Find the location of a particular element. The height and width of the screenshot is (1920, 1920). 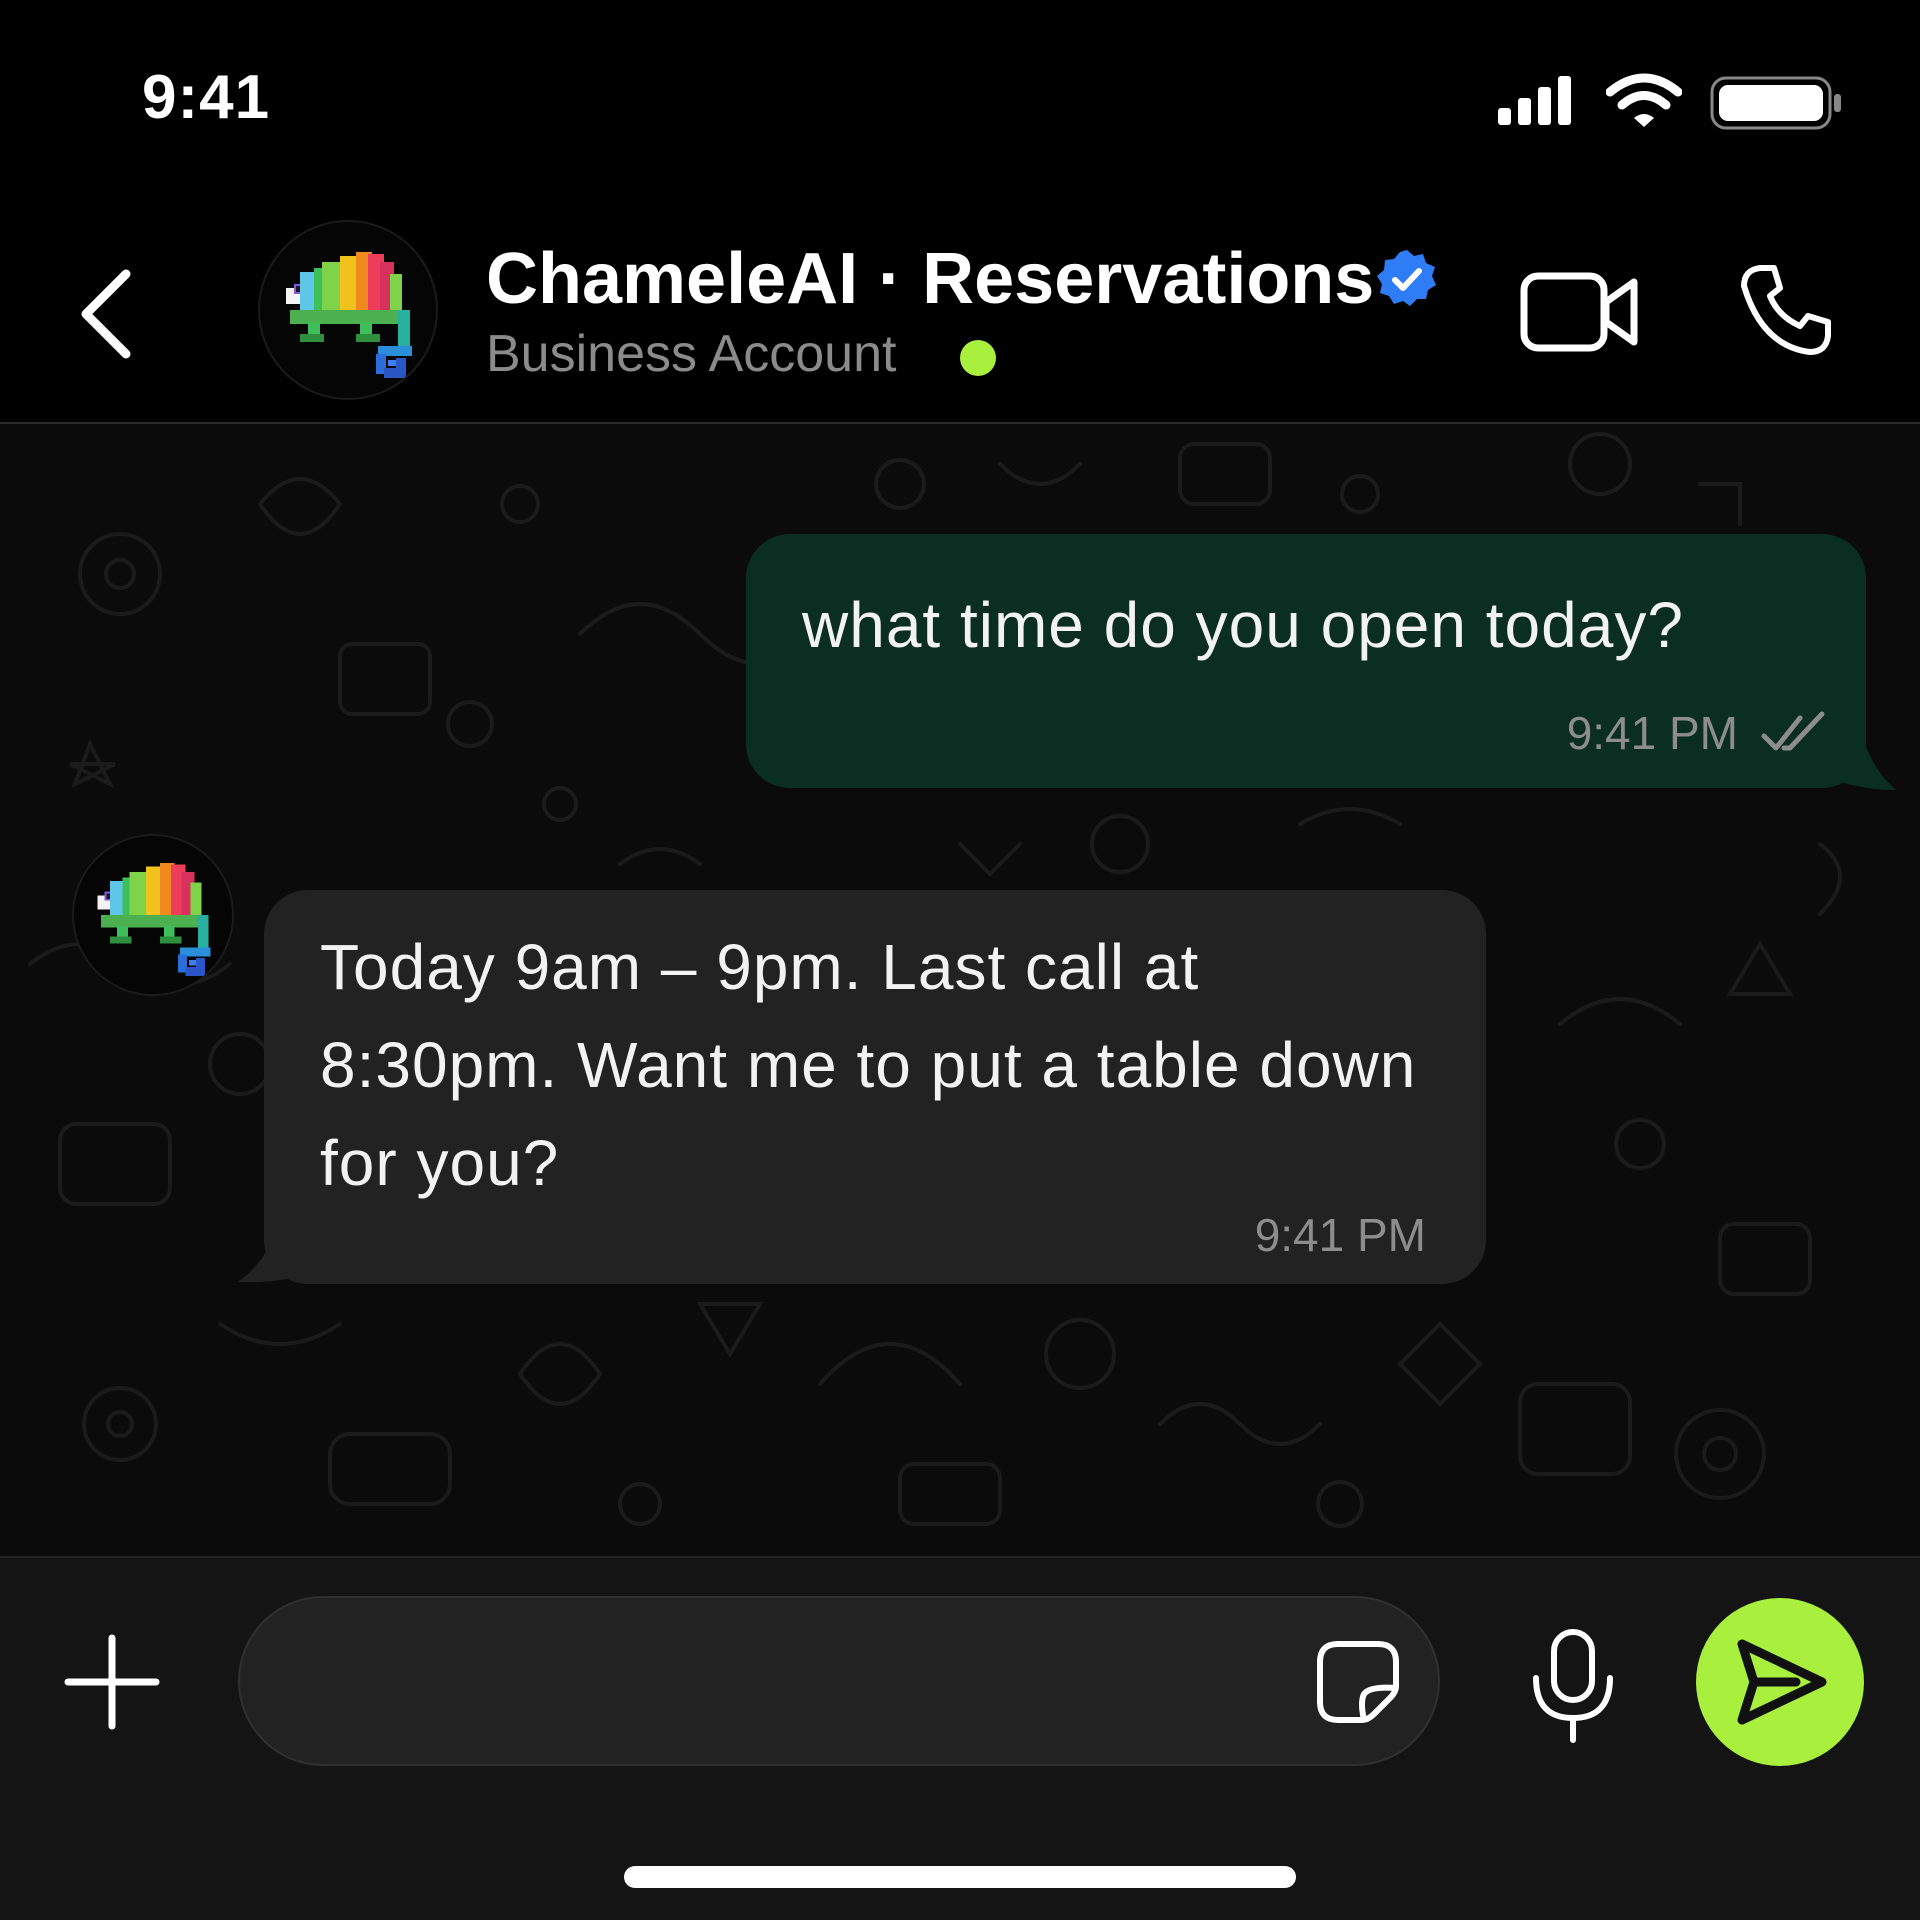

send-button is located at coordinates (1780, 1682).